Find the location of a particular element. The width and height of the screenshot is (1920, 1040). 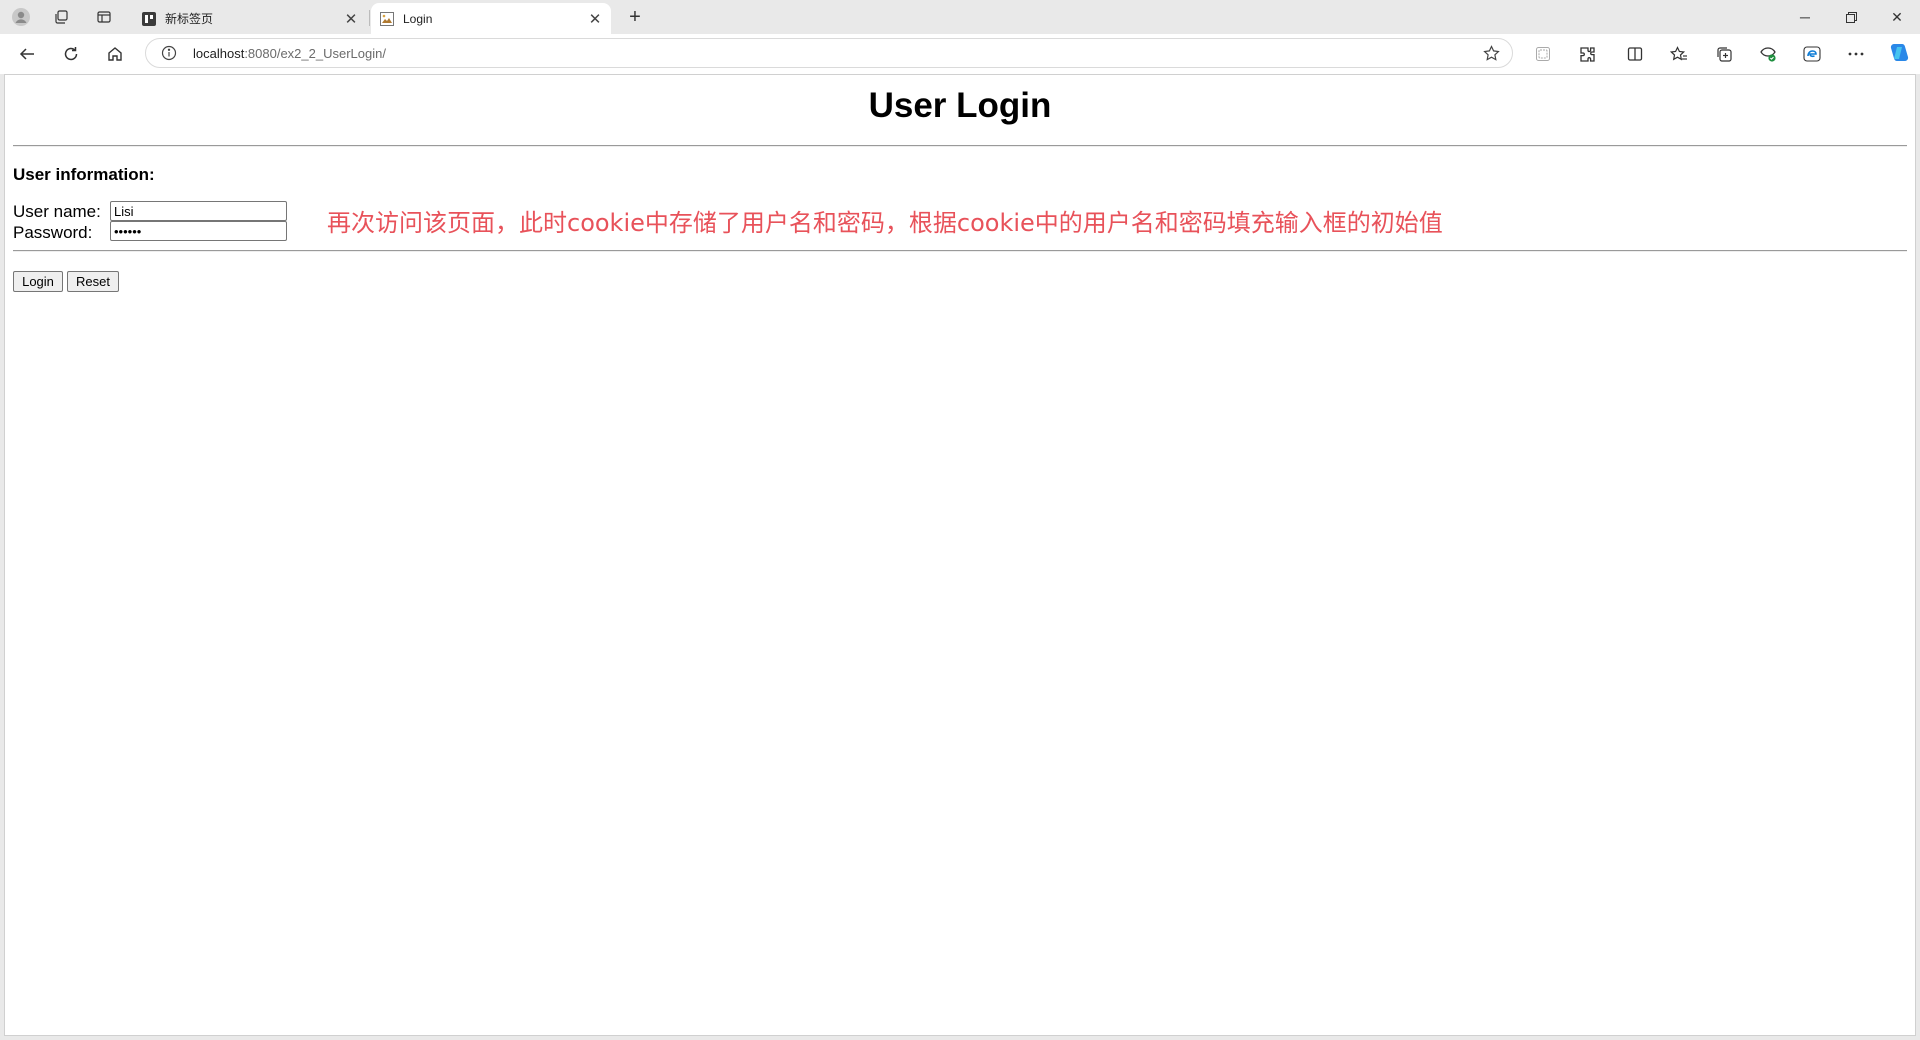

browser-toolbar: localhost:8080/ex2_2_UserLogin/ is located at coordinates (960, 54).